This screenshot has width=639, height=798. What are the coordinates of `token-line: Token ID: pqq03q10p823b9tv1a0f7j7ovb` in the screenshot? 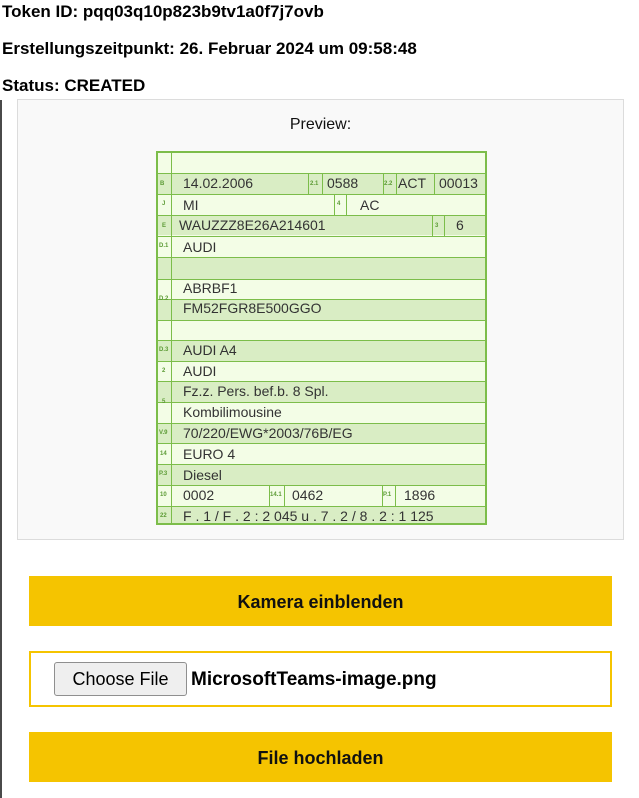 It's located at (163, 12).